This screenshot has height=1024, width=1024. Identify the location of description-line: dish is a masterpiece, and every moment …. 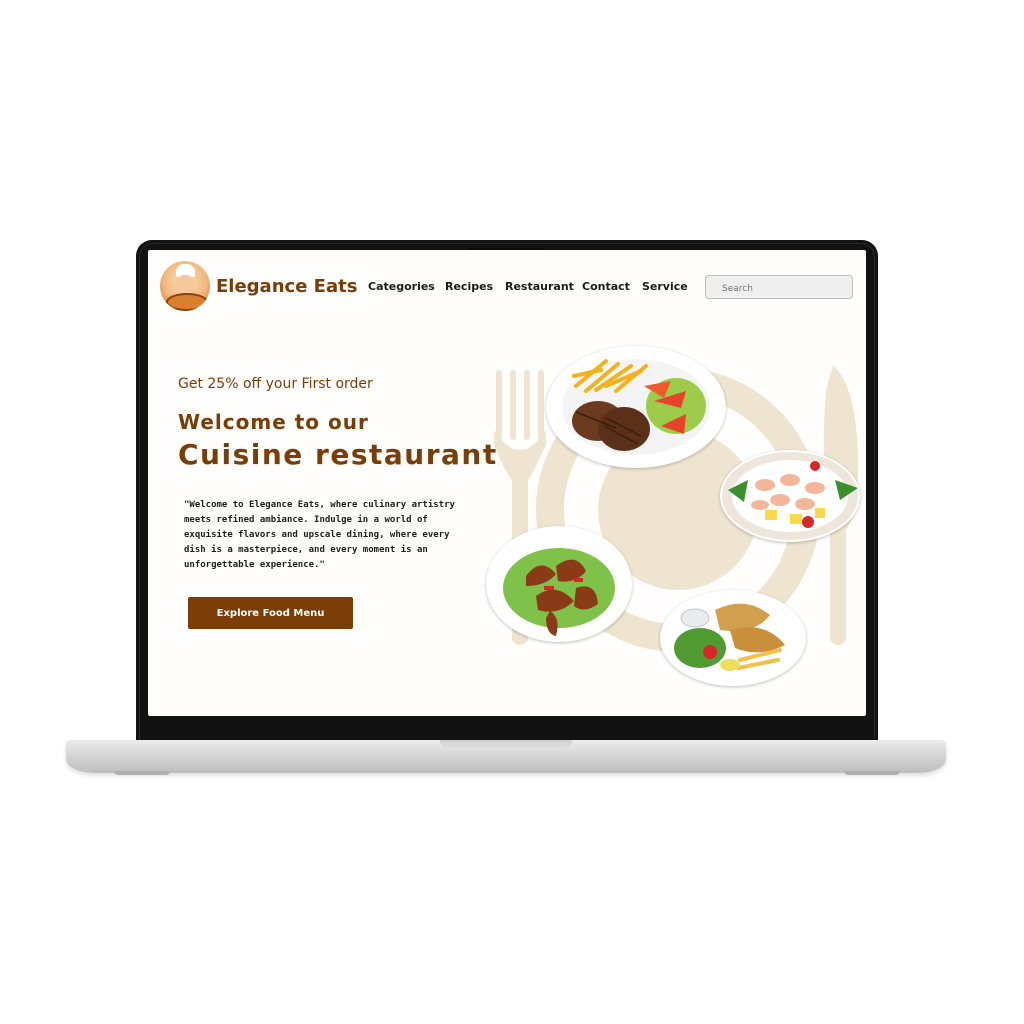
(306, 550).